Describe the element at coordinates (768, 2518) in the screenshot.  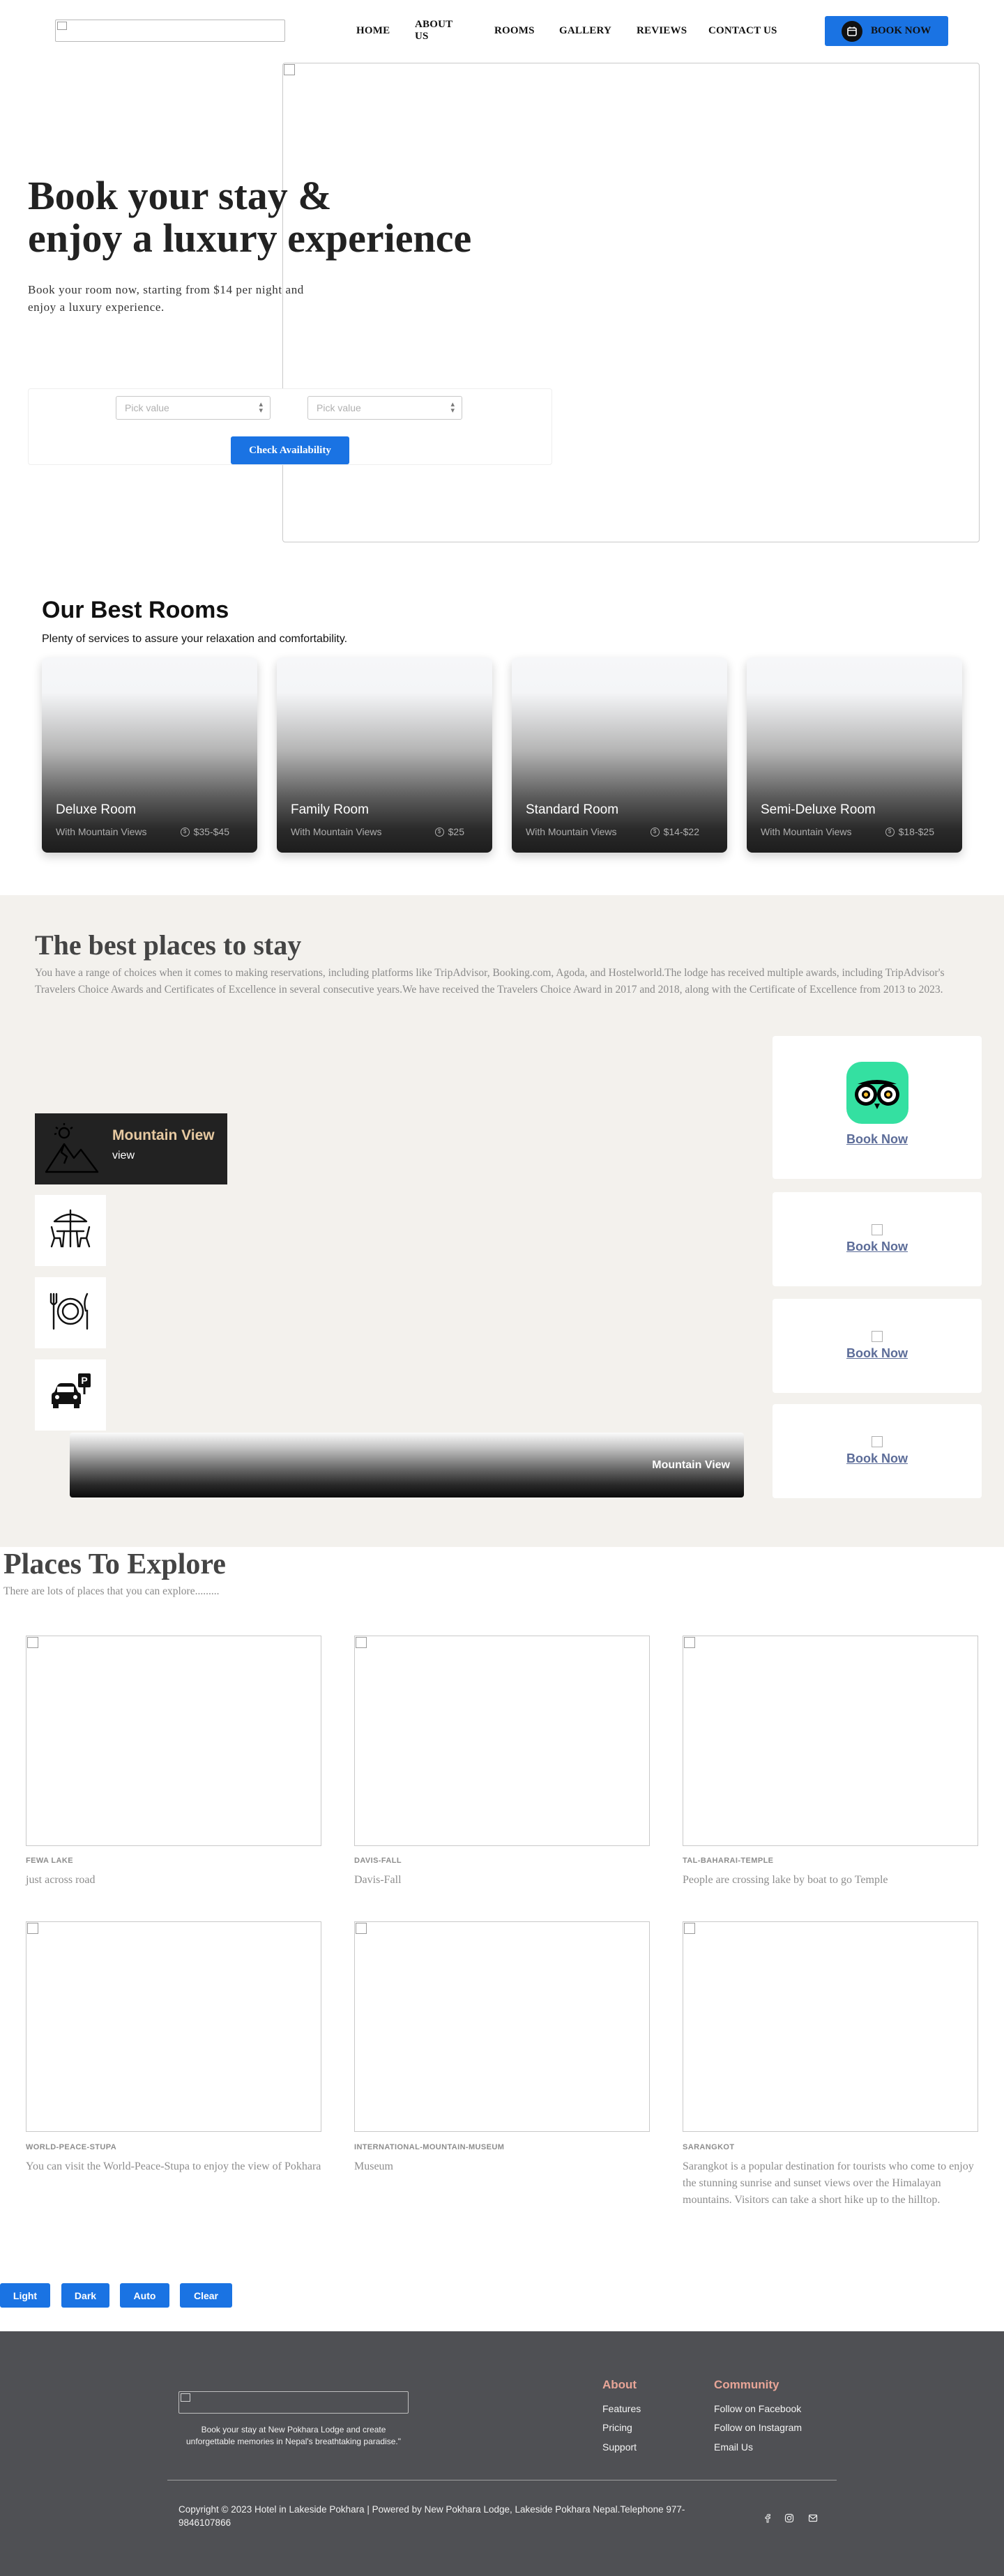
I see `facebook-icon` at that location.